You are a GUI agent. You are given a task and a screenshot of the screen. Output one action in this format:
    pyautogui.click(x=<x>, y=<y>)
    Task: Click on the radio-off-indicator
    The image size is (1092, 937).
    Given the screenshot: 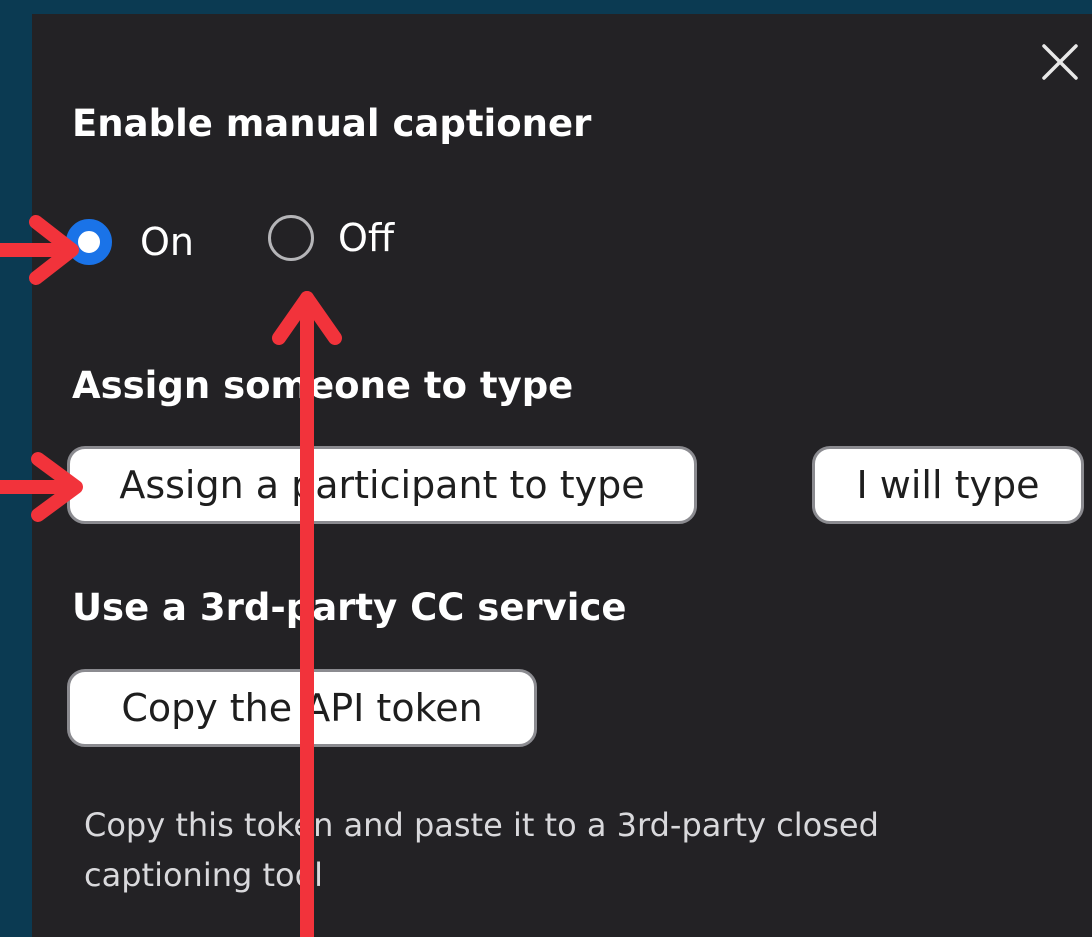 What is the action you would take?
    pyautogui.click(x=291, y=238)
    